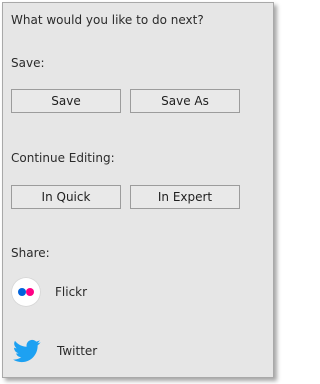 The image size is (320, 384). What do you see at coordinates (71, 292) in the screenshot?
I see `share-flickr-label: Flickr` at bounding box center [71, 292].